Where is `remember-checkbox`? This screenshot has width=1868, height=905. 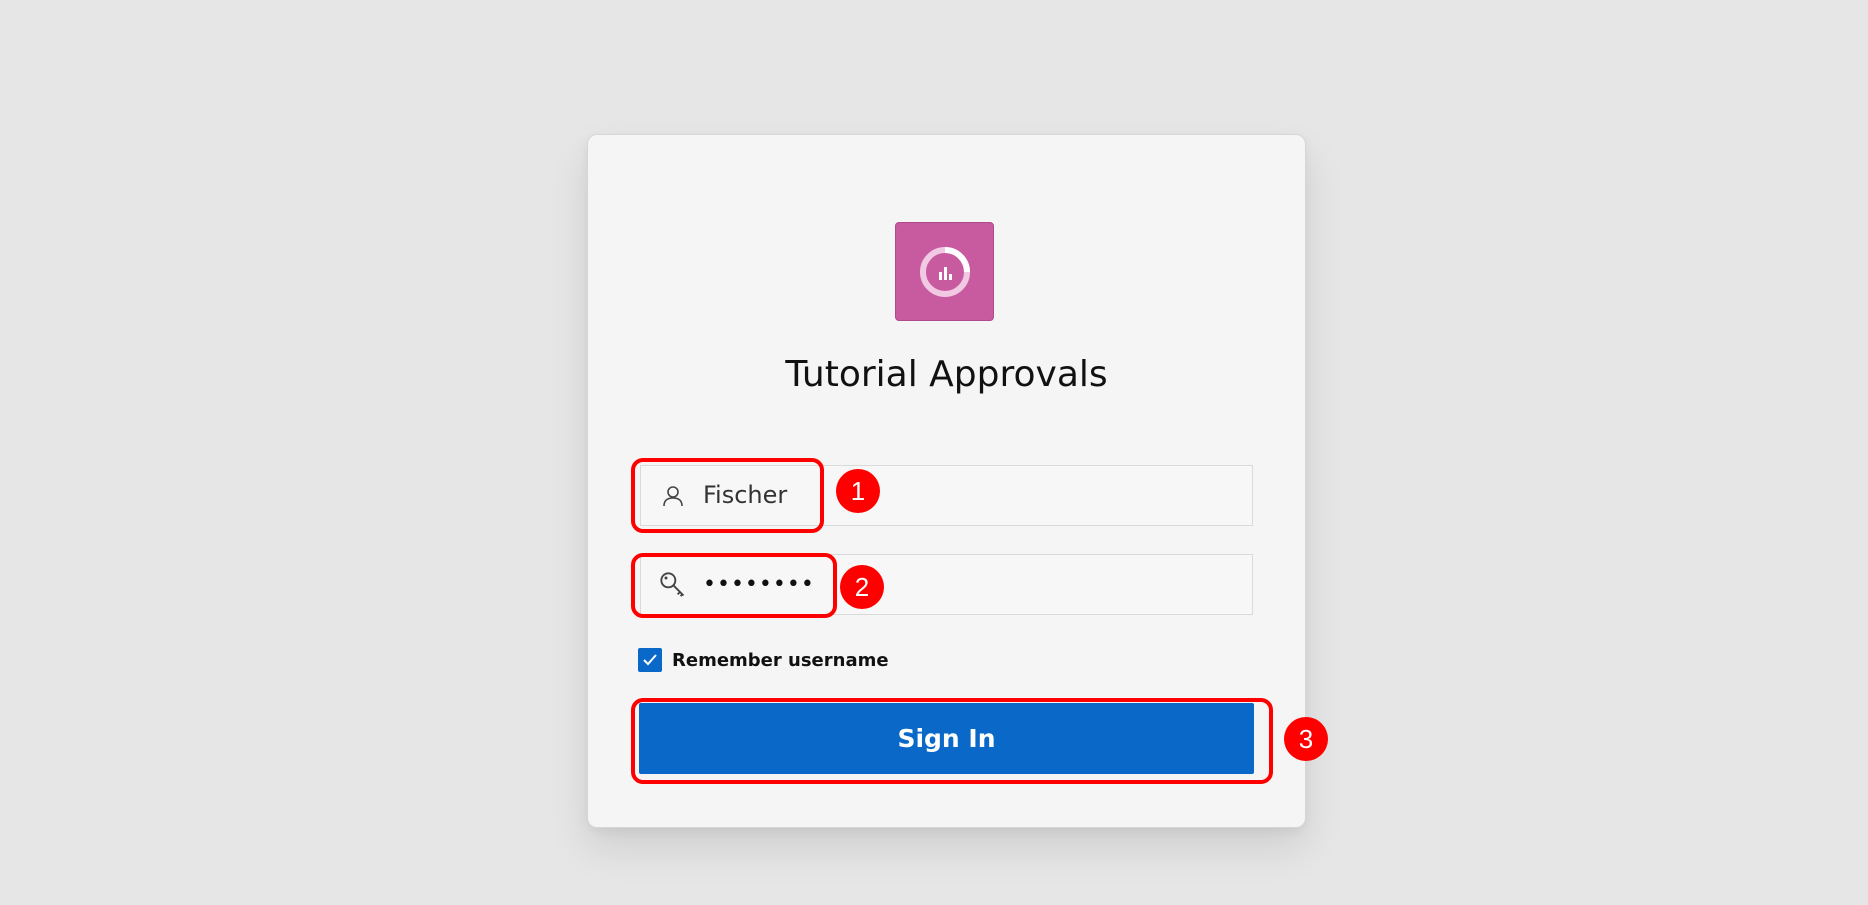 remember-checkbox is located at coordinates (650, 660).